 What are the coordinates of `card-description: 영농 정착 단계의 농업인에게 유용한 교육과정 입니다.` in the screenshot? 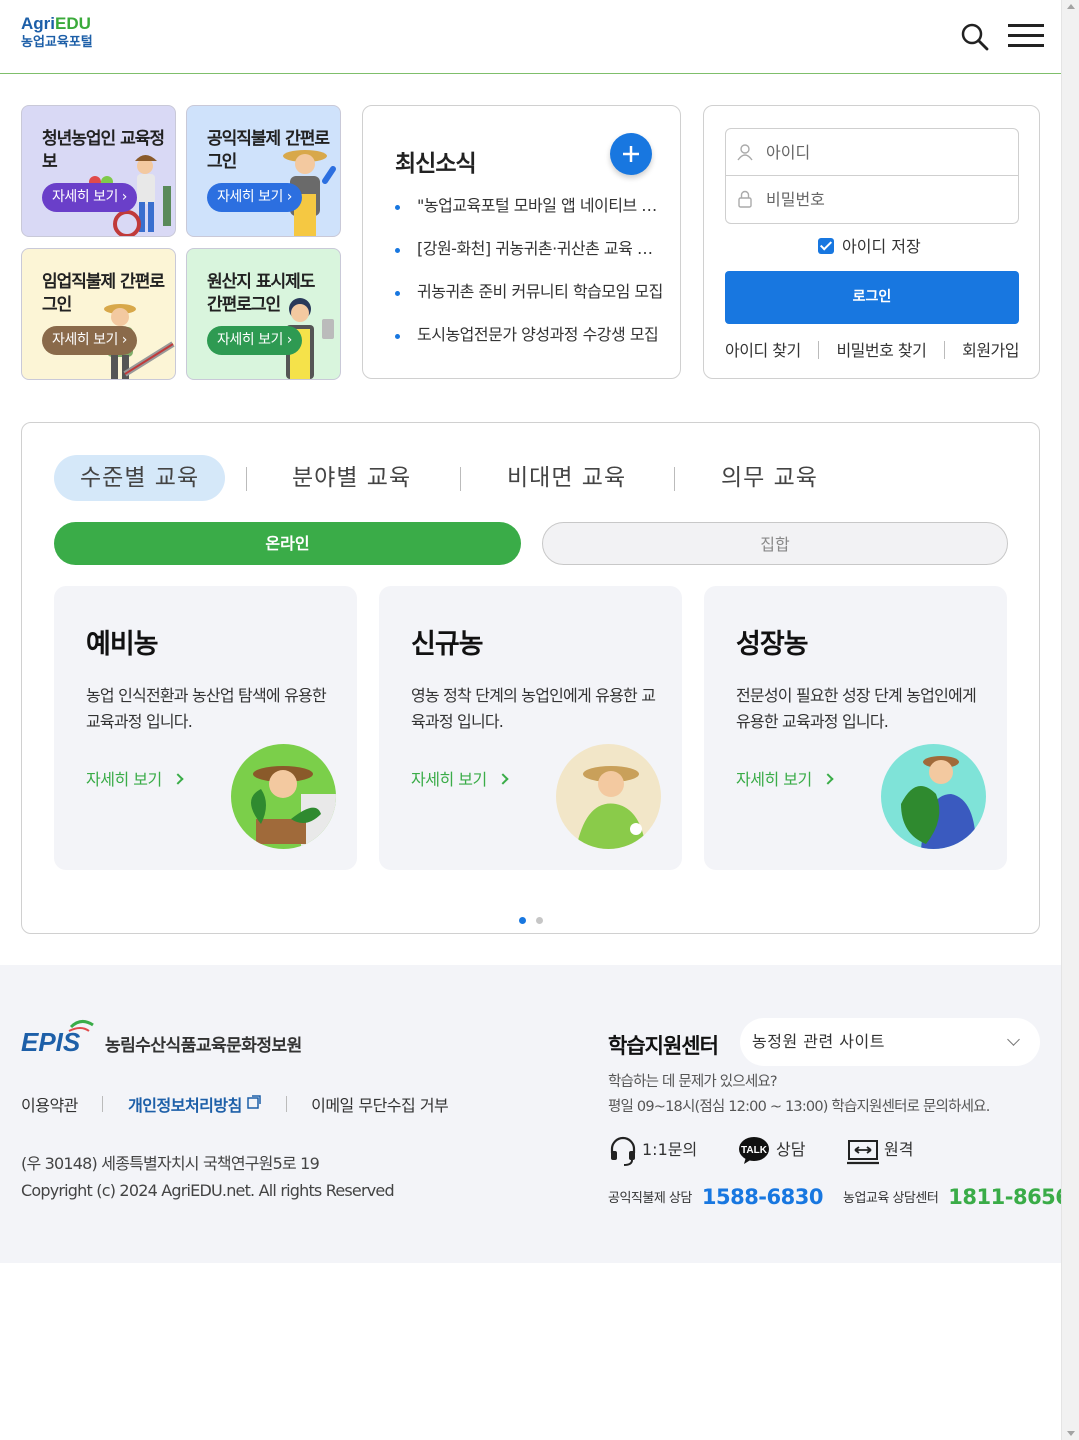 It's located at (533, 708).